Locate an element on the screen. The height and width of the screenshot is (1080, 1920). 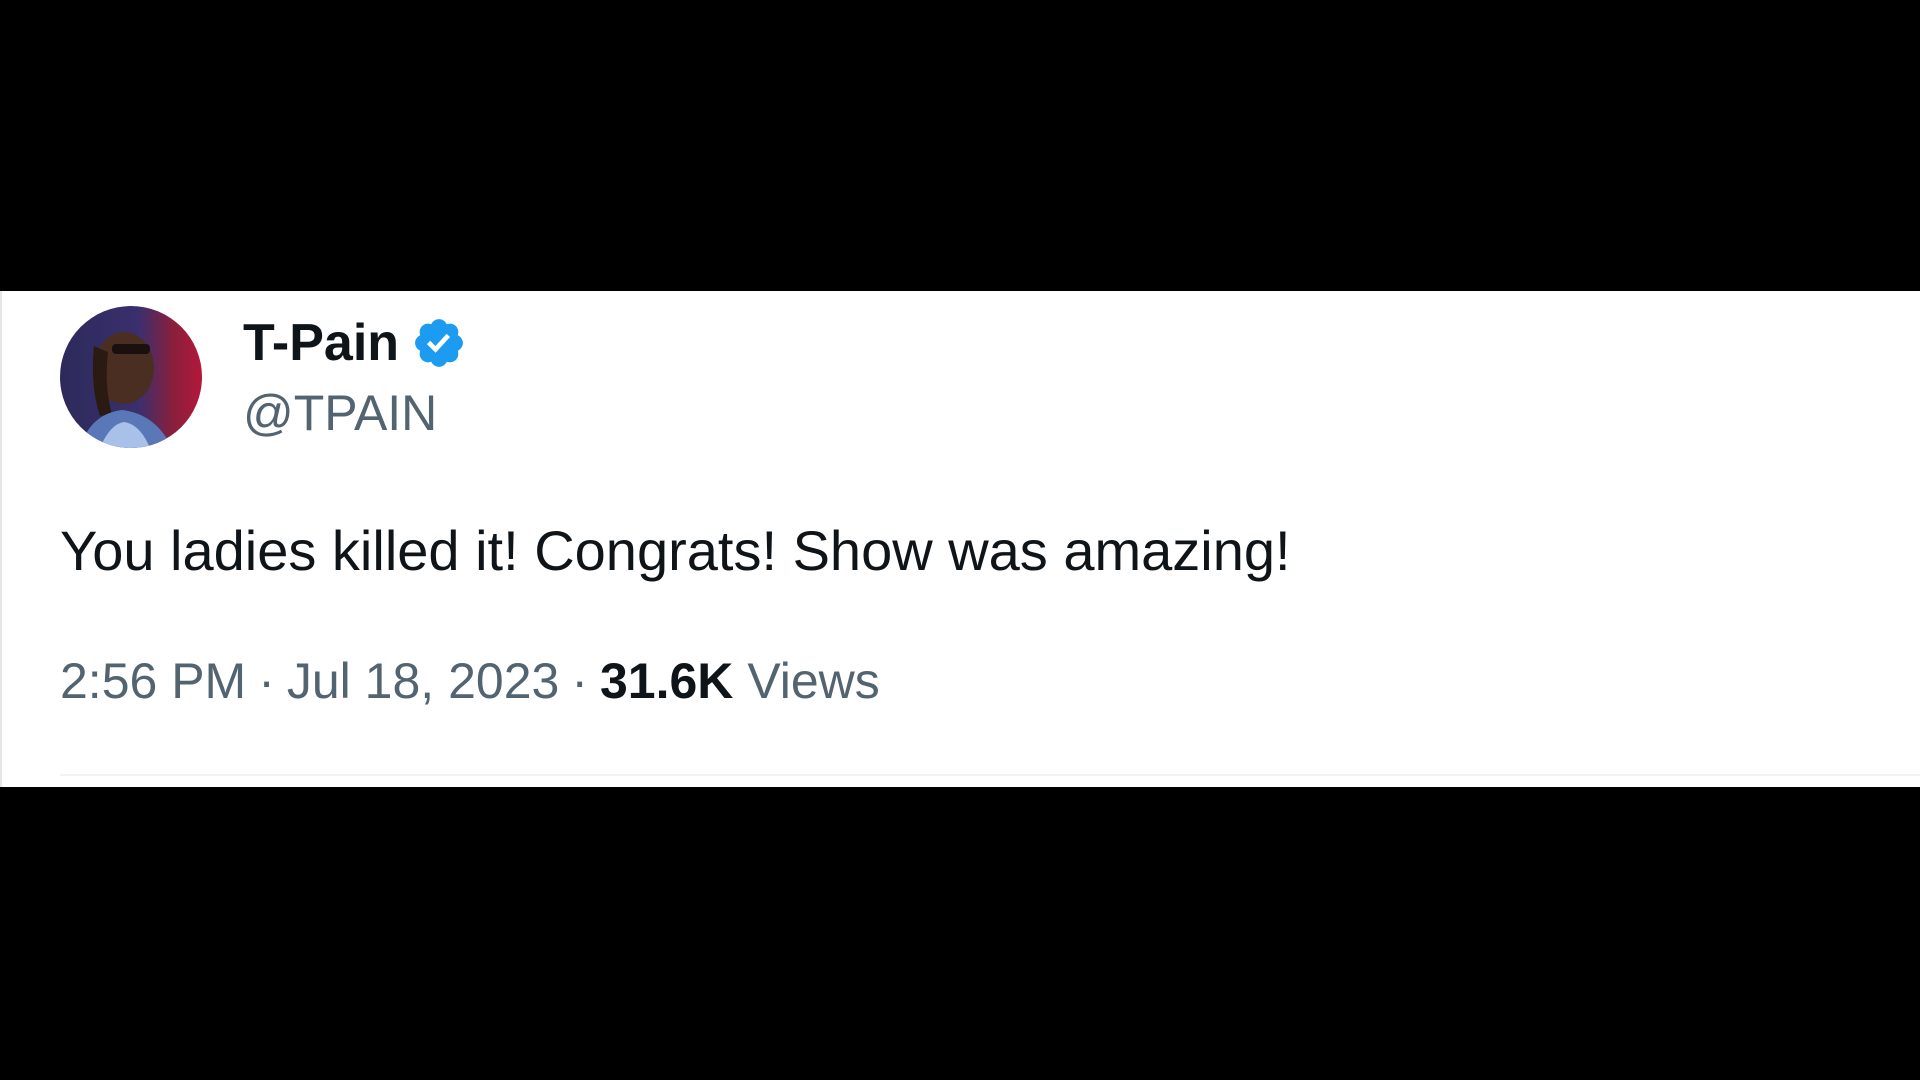
tweet-date: Jul 18, 2023 is located at coordinates (423, 681).